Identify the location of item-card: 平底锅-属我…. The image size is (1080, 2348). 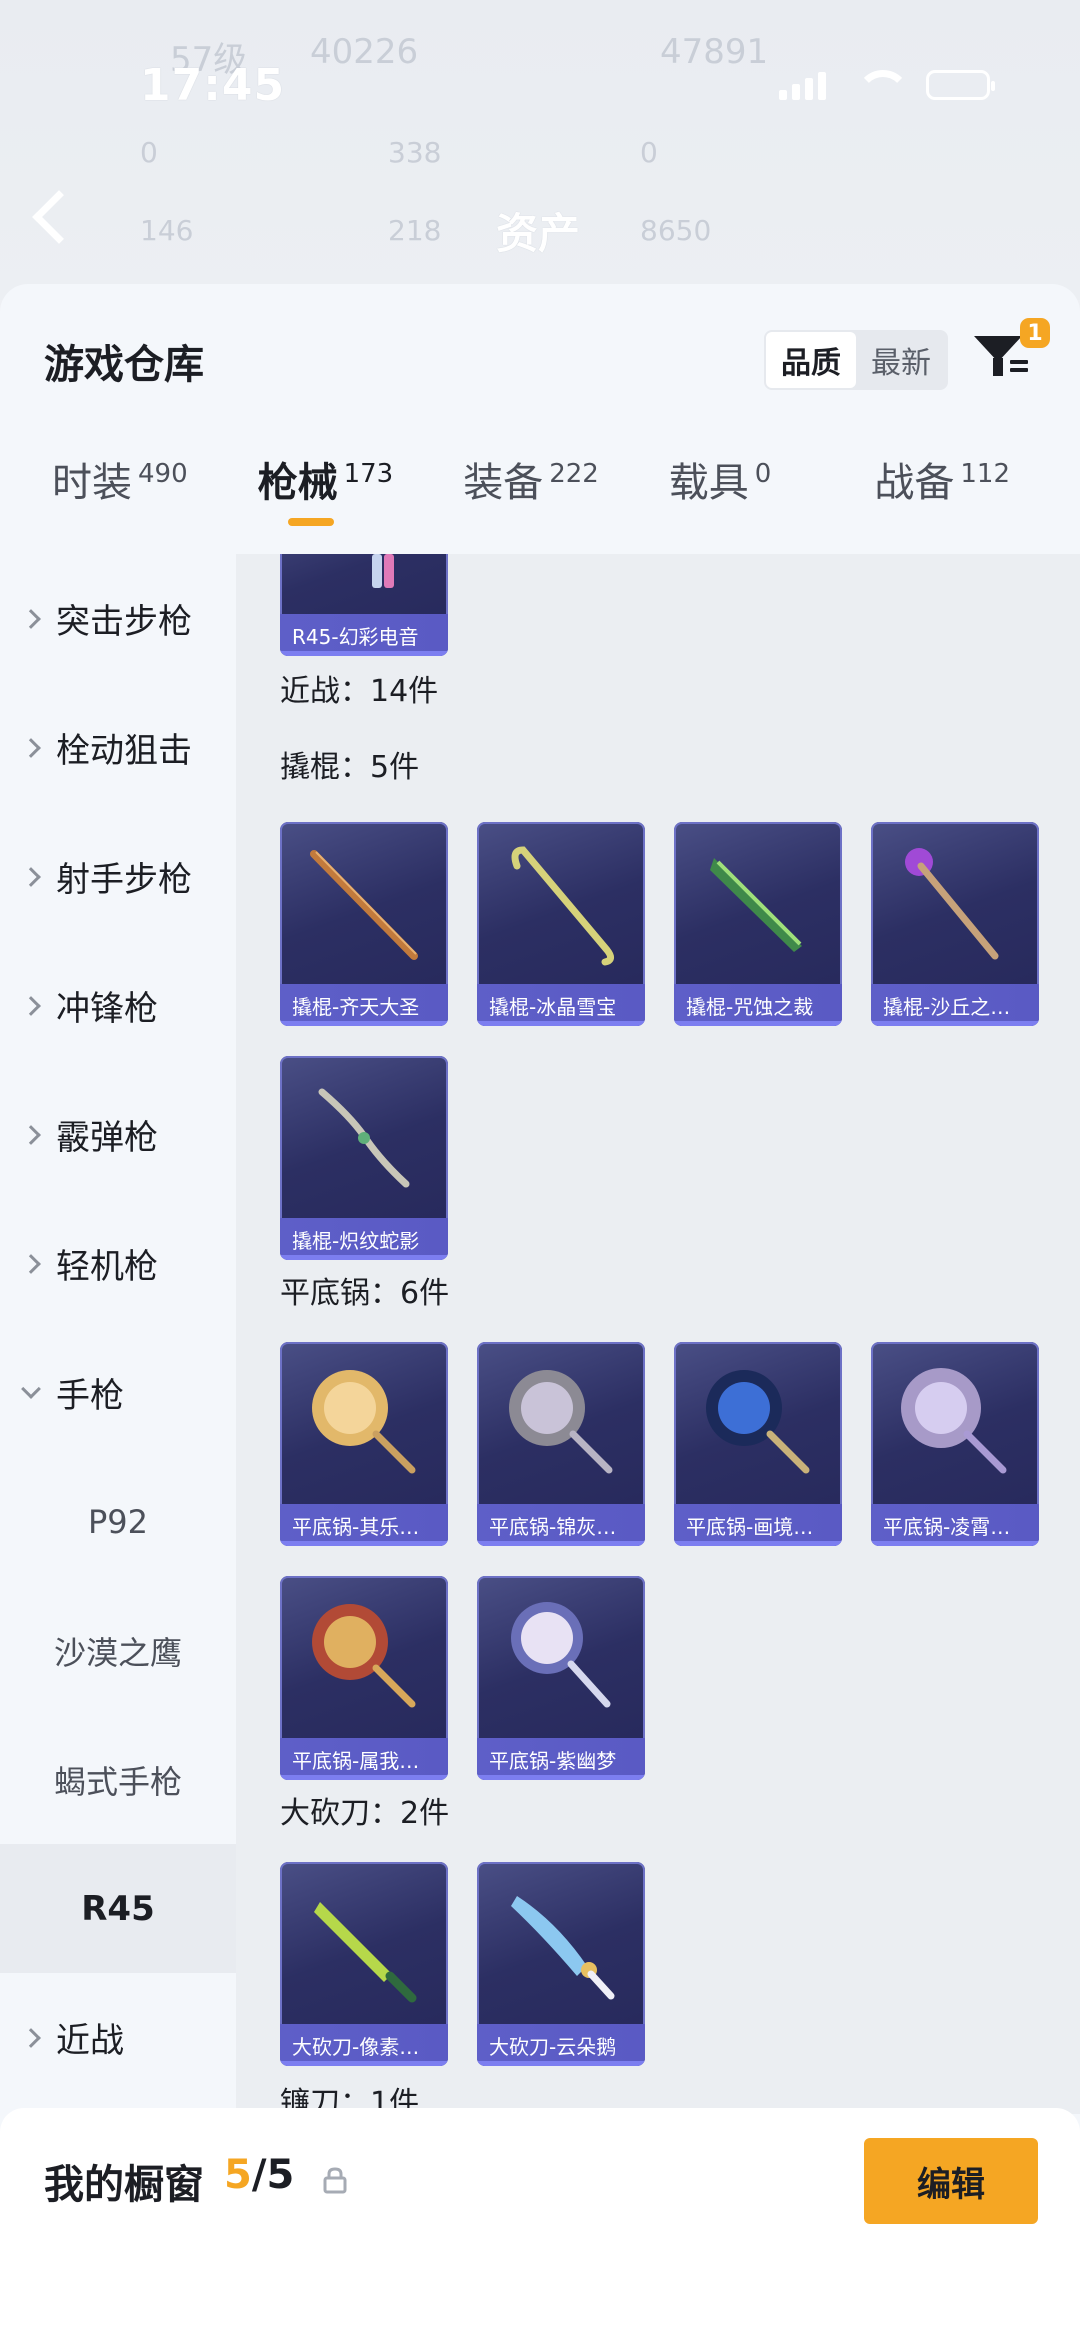
(364, 1678).